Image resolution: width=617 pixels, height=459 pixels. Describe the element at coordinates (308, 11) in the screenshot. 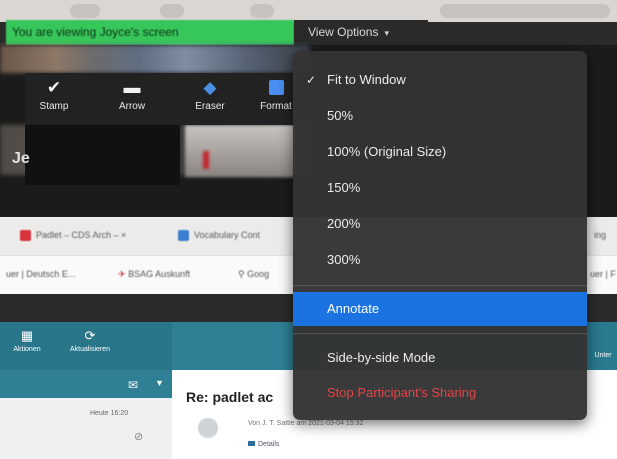

I see `window-top-strip` at that location.